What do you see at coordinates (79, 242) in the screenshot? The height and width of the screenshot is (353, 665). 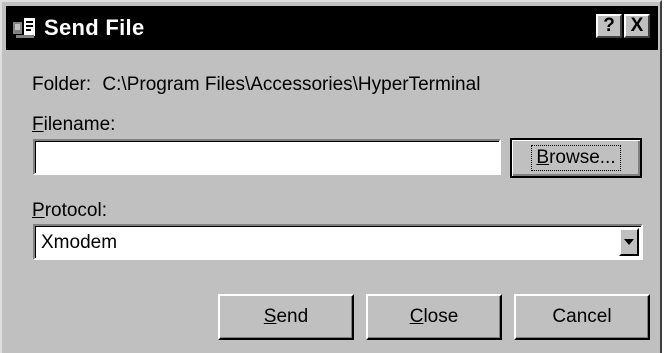 I see `protocol-value: Xmodem` at bounding box center [79, 242].